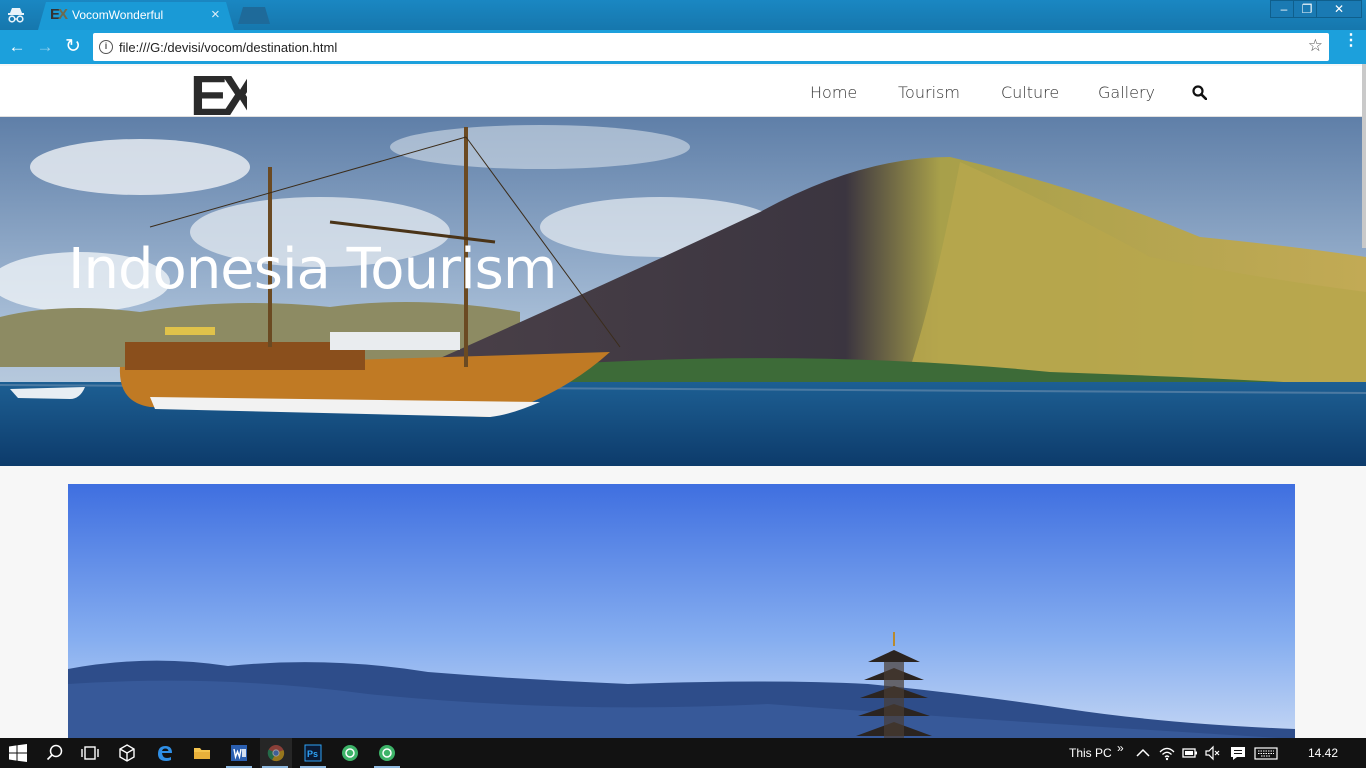 This screenshot has height=768, width=1366. Describe the element at coordinates (106, 47) in the screenshot. I see `info-icon: i` at that location.